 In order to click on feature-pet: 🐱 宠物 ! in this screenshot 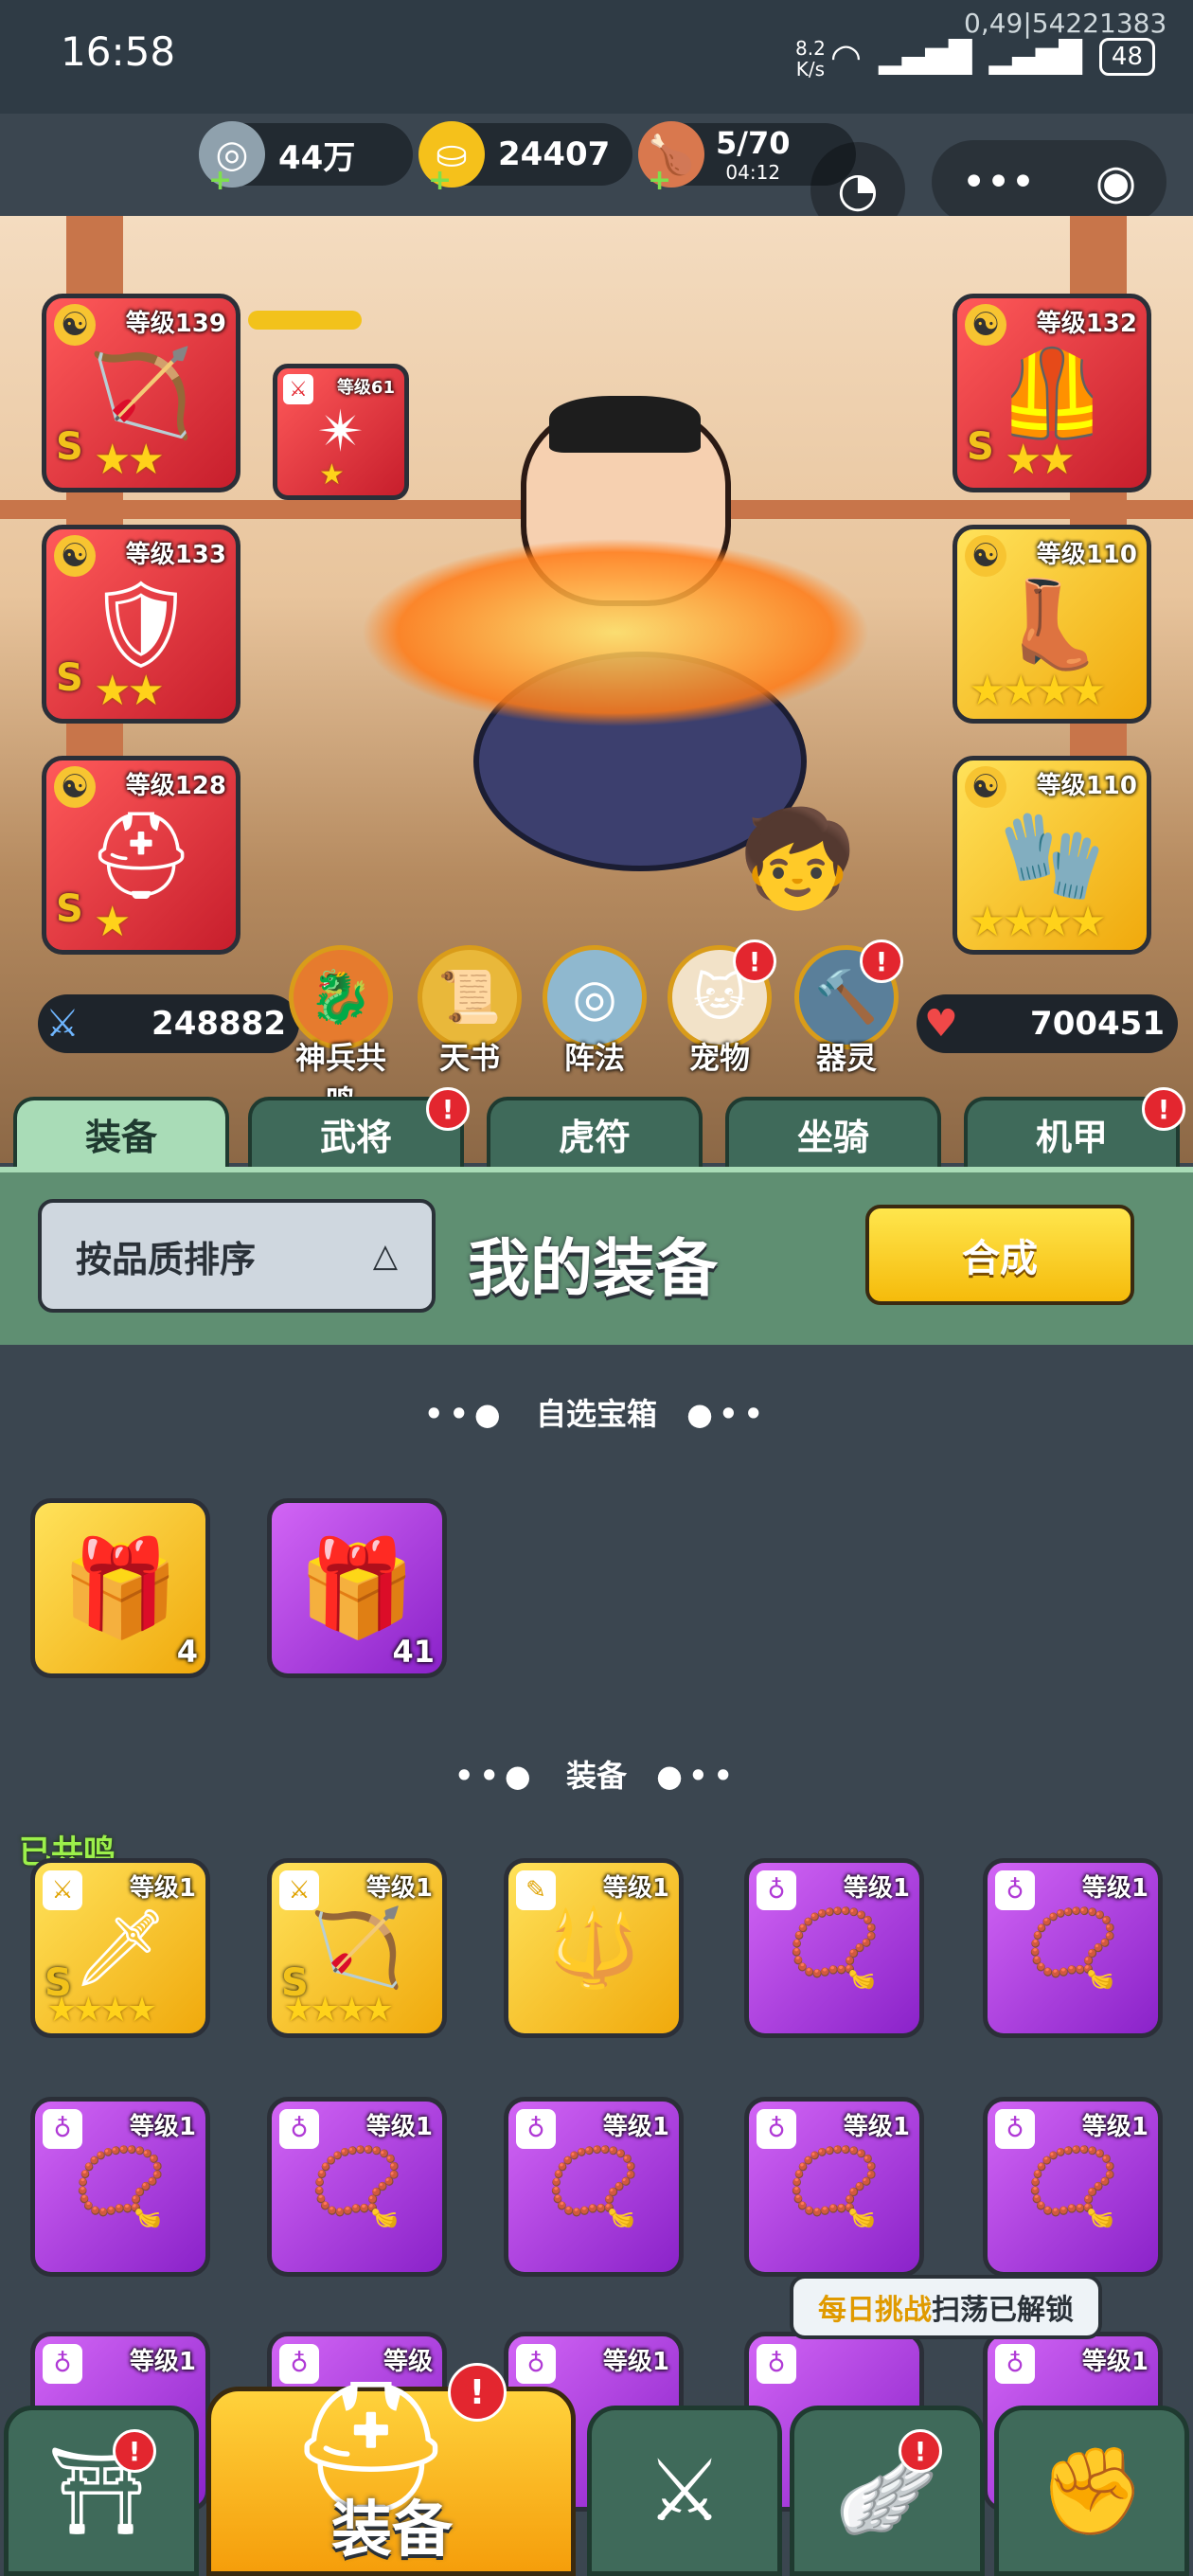, I will do `click(719, 1008)`.